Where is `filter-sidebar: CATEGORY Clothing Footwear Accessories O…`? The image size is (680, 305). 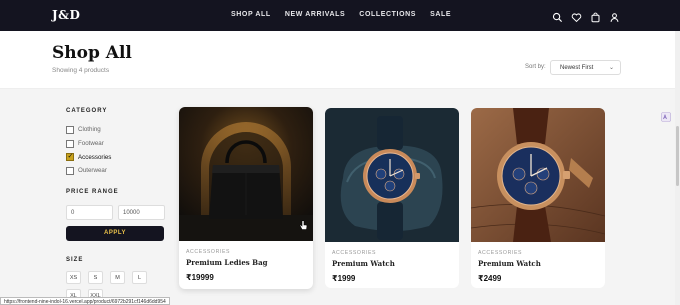
filter-sidebar: CATEGORY Clothing Footwear Accessories O… is located at coordinates (116, 205).